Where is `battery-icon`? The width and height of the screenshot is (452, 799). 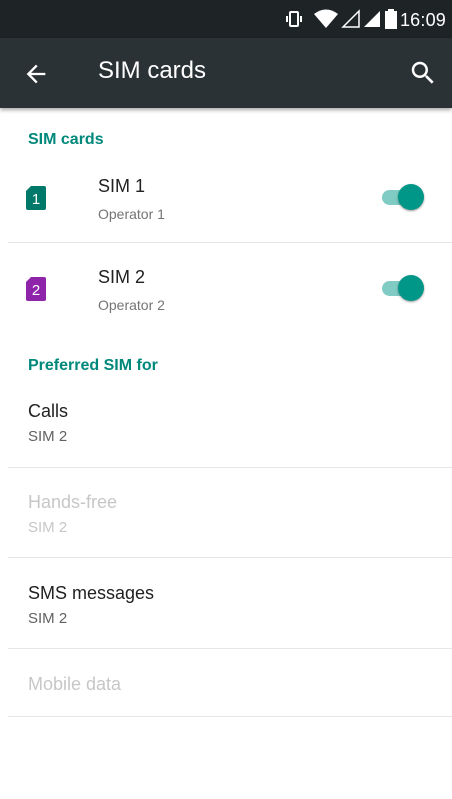
battery-icon is located at coordinates (391, 19).